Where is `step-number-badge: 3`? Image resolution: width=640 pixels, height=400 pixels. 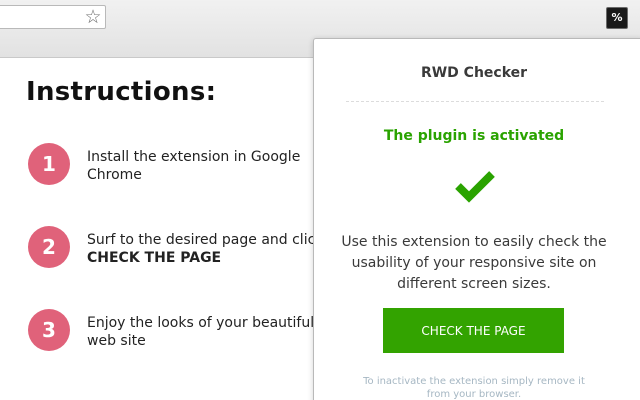 step-number-badge: 3 is located at coordinates (49, 330).